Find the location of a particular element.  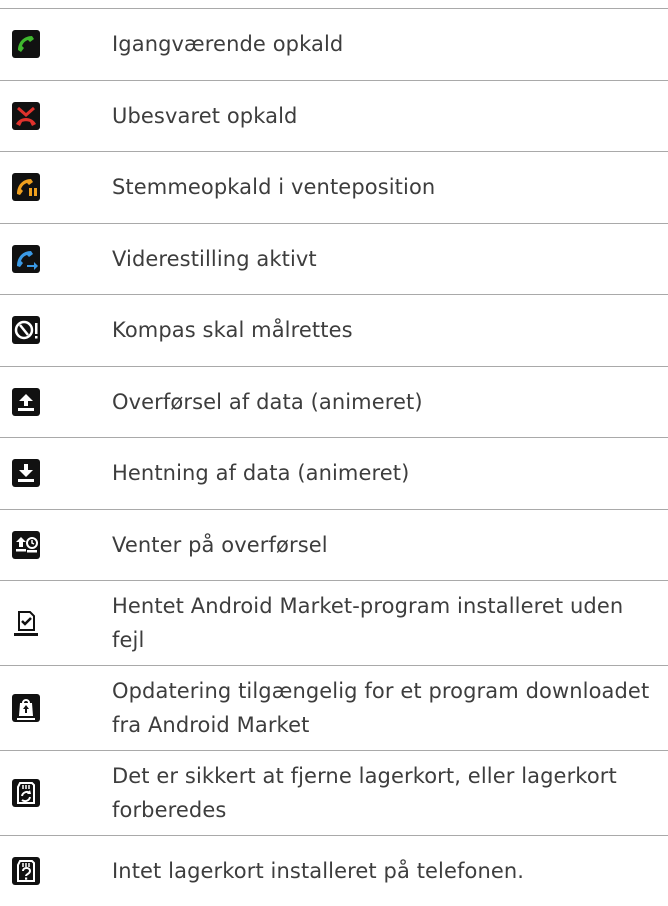

list-item: Ubesvaret opkald is located at coordinates (334, 116).